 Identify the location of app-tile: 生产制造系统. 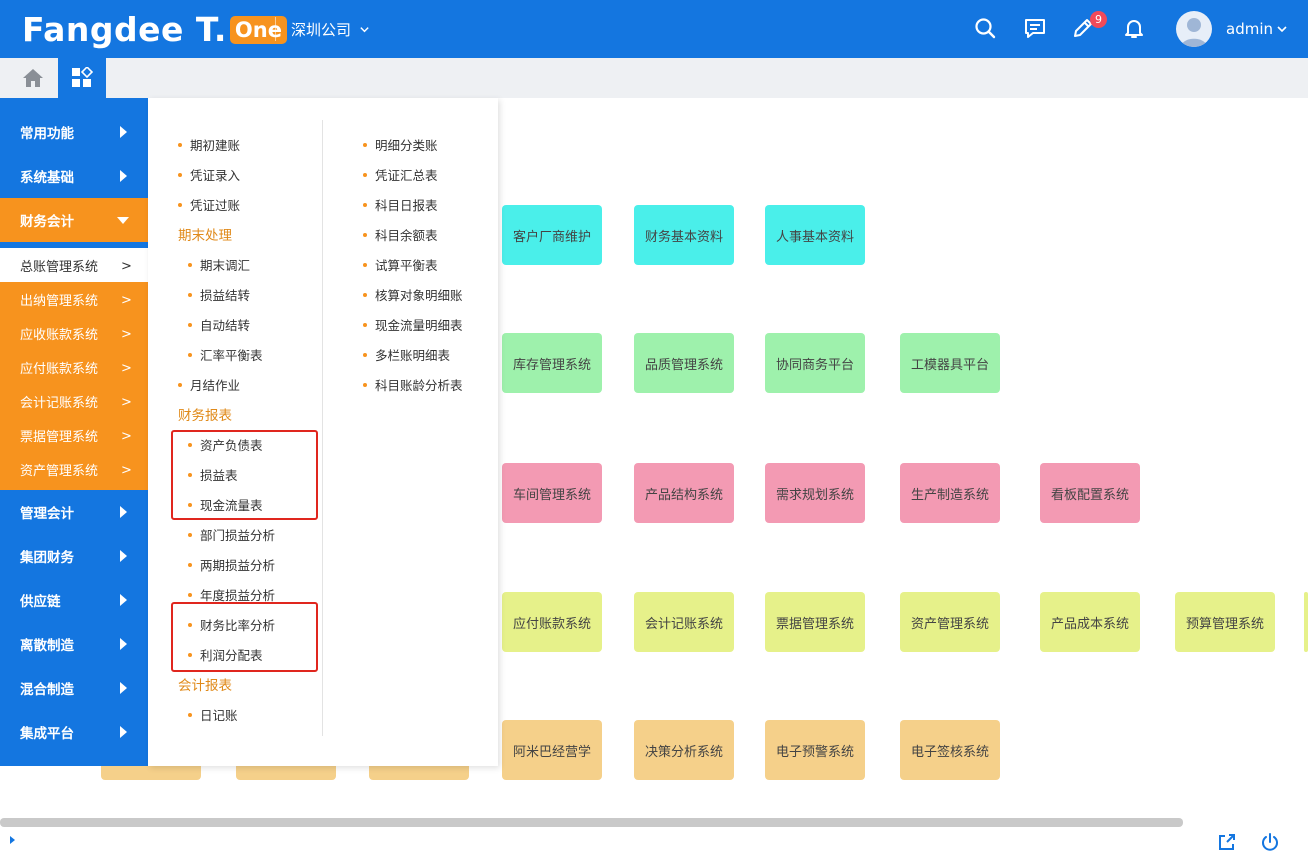
(950, 493).